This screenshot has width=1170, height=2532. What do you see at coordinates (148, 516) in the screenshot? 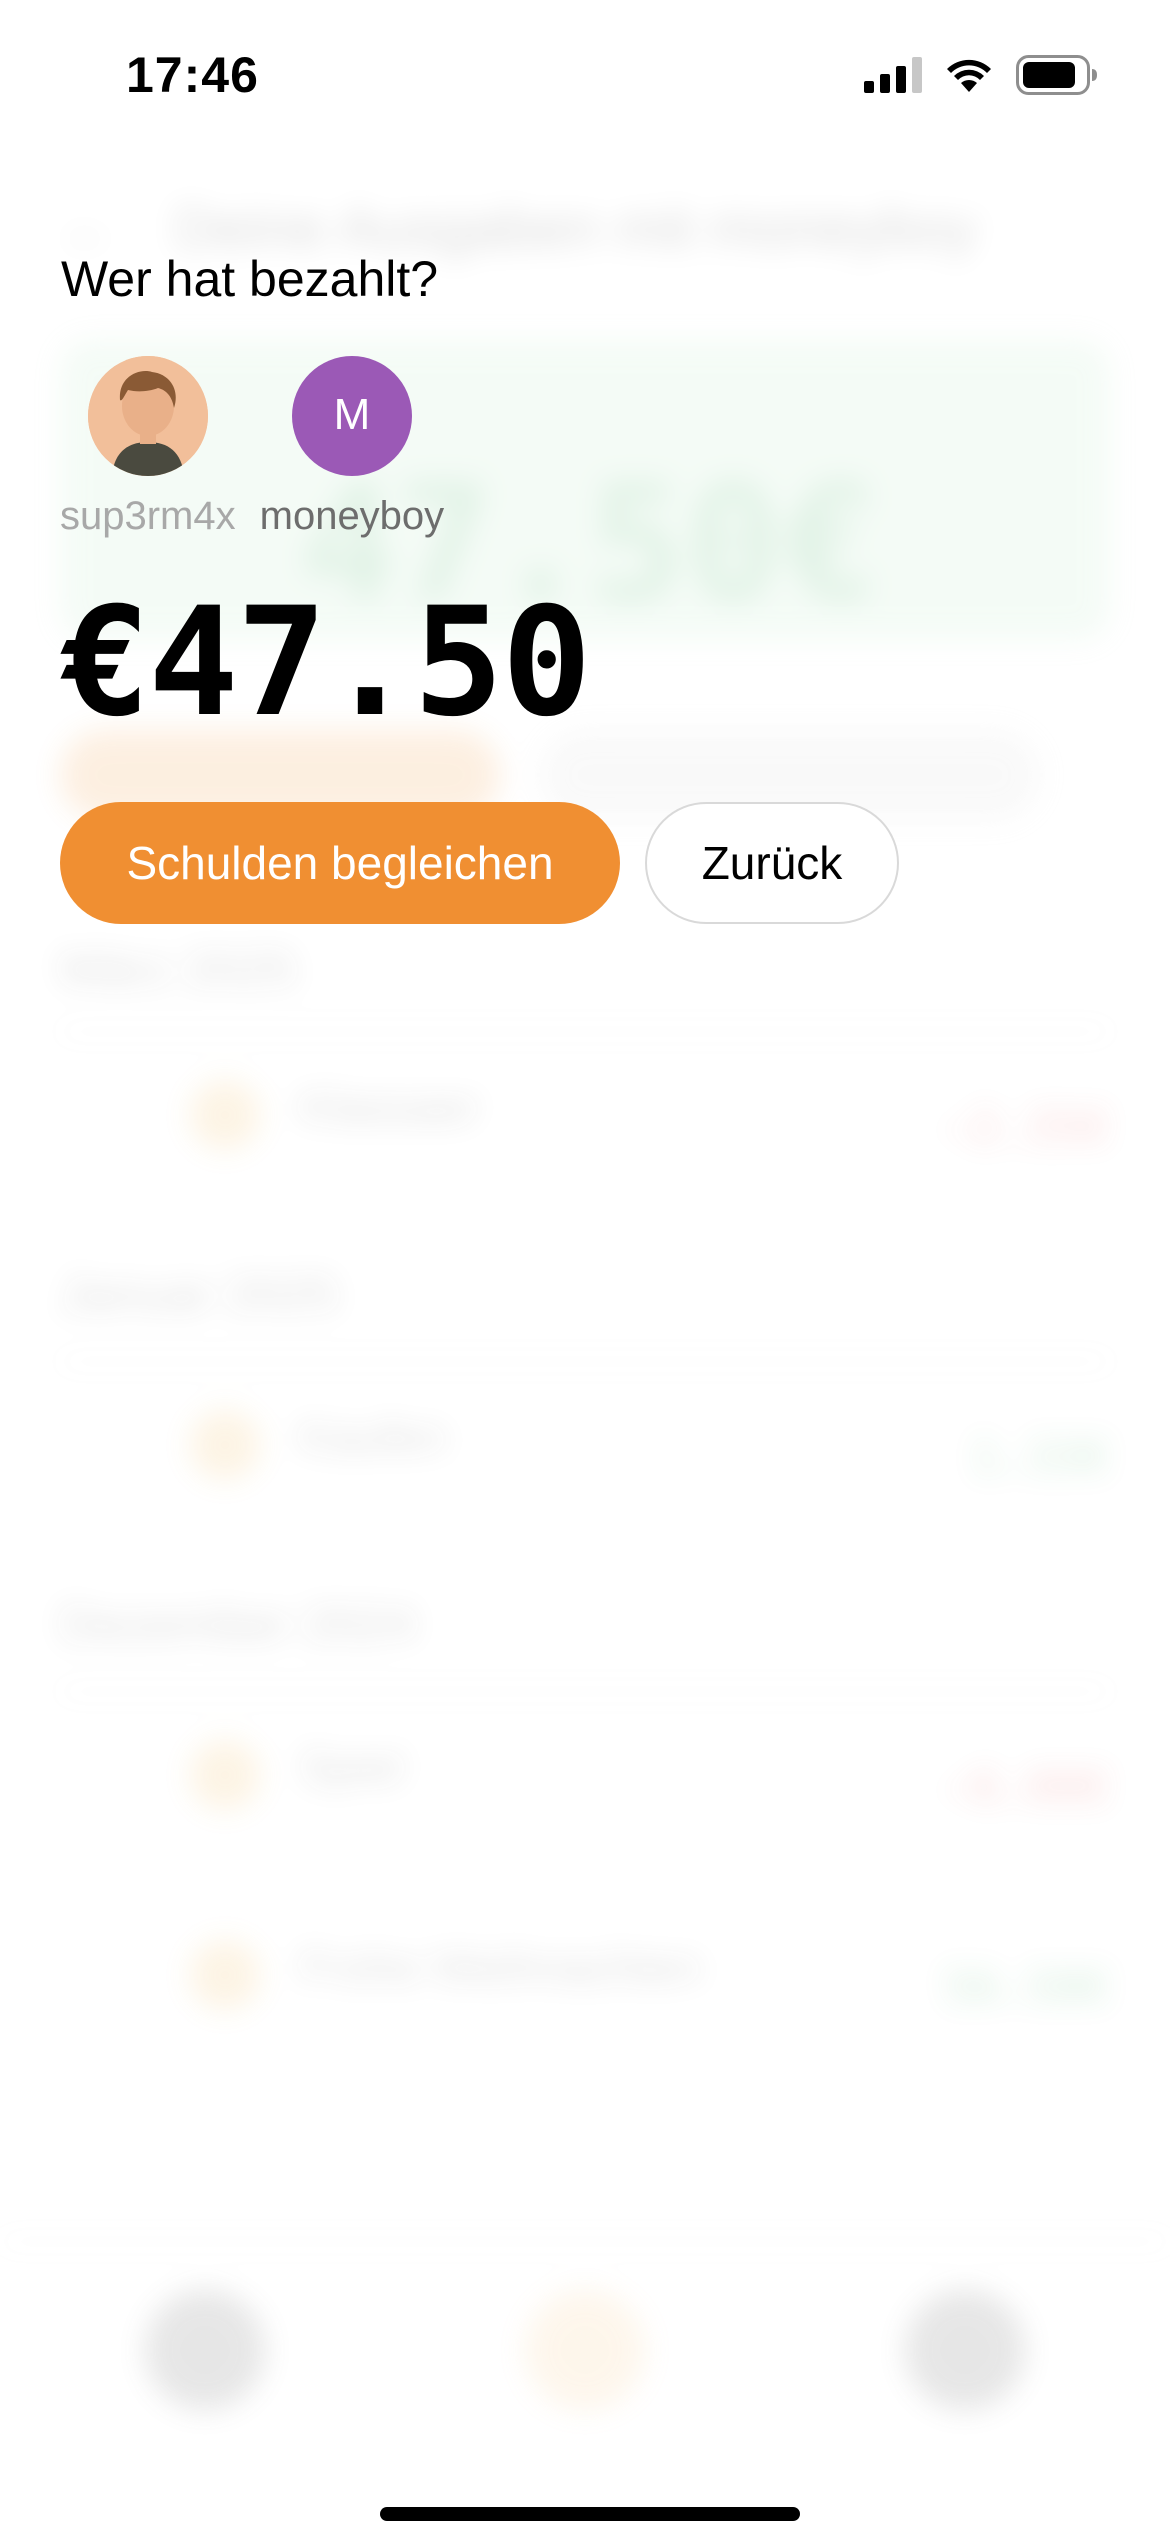
I see `payer-name: sup3rm4x` at bounding box center [148, 516].